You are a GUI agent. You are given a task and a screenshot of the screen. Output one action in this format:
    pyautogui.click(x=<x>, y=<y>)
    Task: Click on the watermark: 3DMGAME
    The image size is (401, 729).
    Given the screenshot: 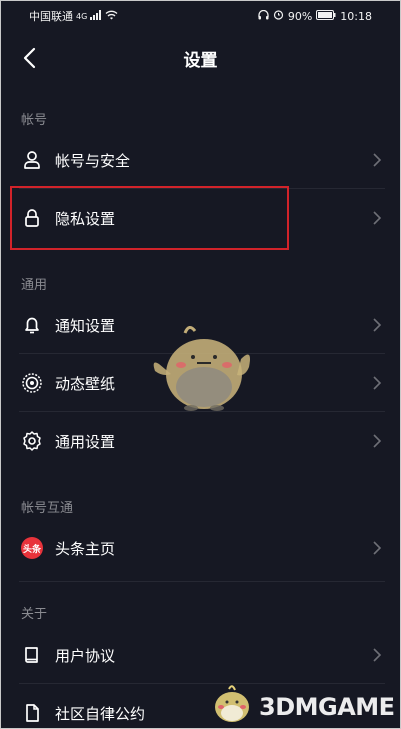 What is the action you would take?
    pyautogui.click(x=302, y=704)
    